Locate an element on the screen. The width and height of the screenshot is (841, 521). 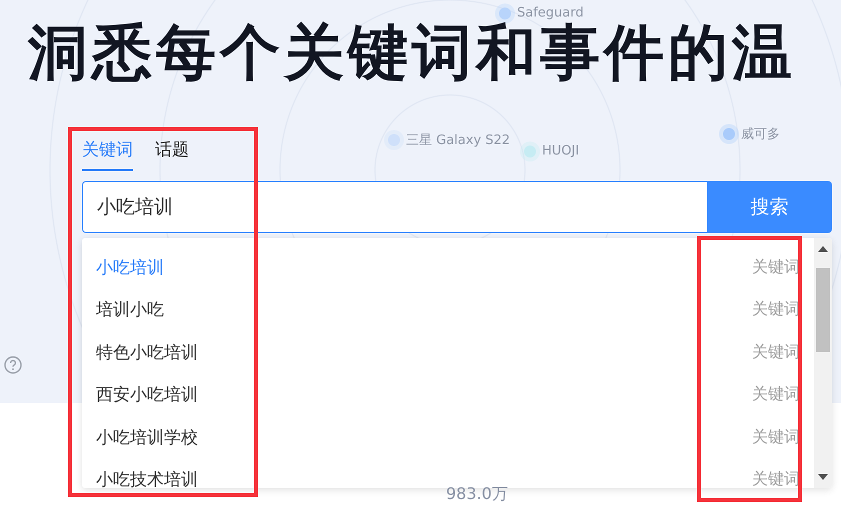
suggestion-item: 西安小吃培训 is located at coordinates (147, 394).